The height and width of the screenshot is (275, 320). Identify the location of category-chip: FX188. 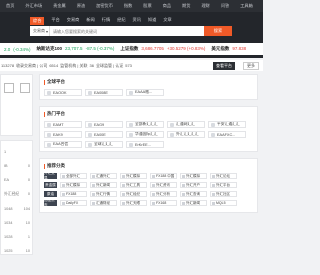
(73, 194).